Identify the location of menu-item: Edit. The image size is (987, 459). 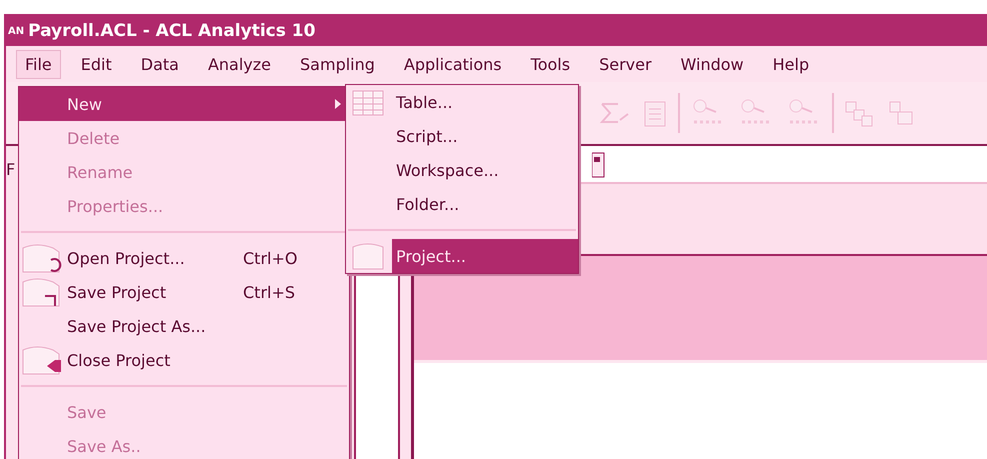
(96, 64).